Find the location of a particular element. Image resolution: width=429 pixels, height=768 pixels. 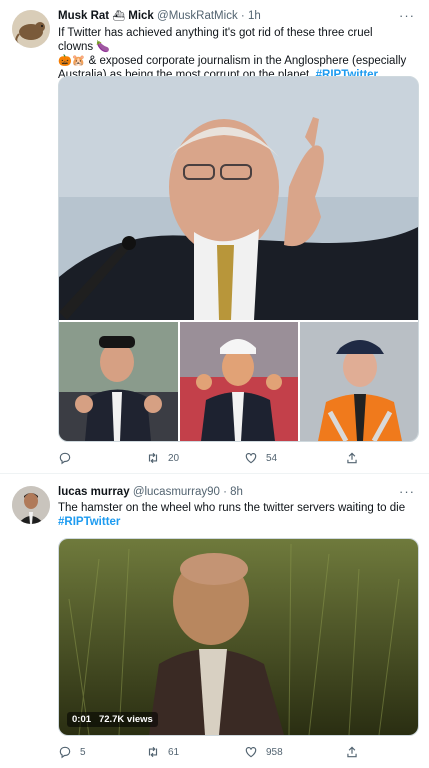

tweet-header: lucas murray @lucasmurray90 · 8h is located at coordinates (150, 492).